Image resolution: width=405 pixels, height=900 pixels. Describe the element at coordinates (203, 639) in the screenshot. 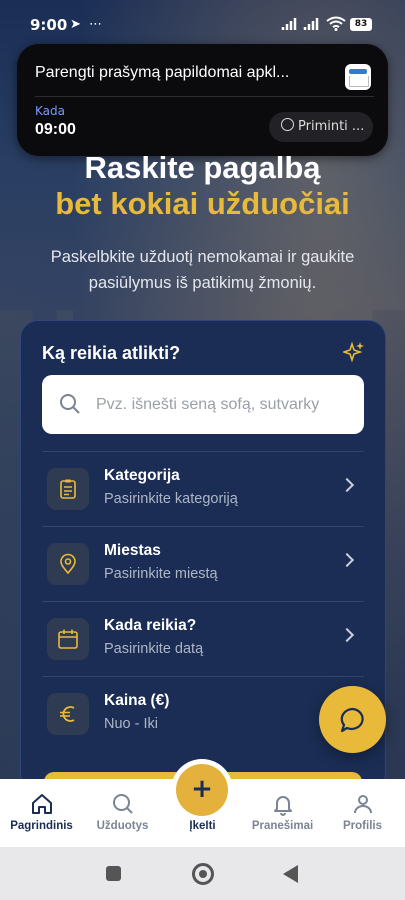

I see `date-row: Kada reikia? Pasirinkite datą` at that location.